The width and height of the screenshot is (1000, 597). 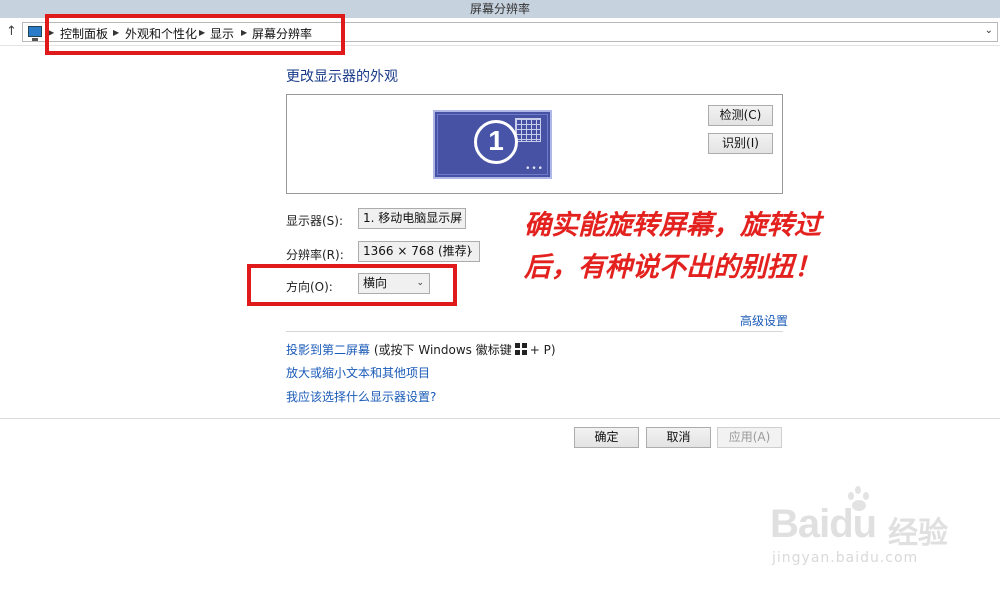 I want to click on cancel-button: 取消, so click(x=678, y=437).